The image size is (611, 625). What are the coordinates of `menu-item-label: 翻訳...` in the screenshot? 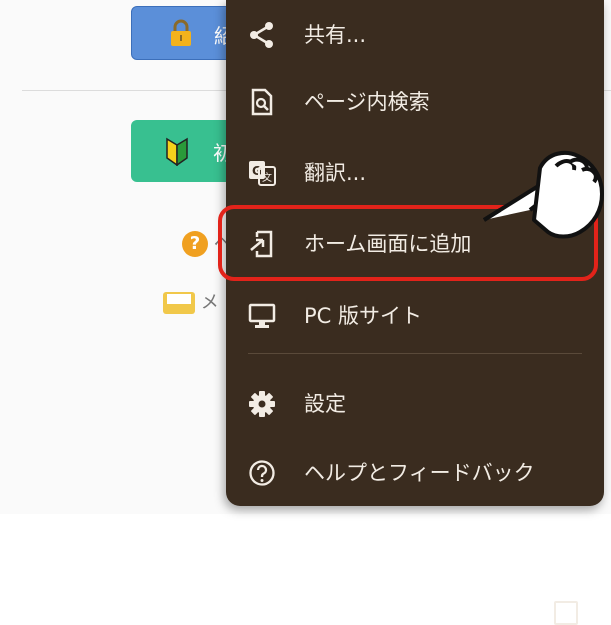 It's located at (335, 173).